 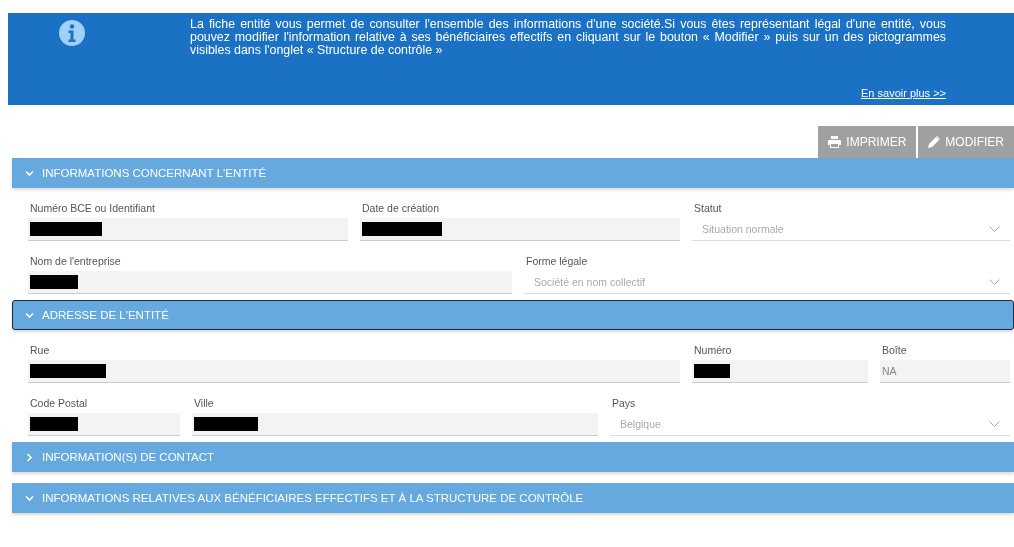 What do you see at coordinates (72, 33) in the screenshot?
I see `info-icon` at bounding box center [72, 33].